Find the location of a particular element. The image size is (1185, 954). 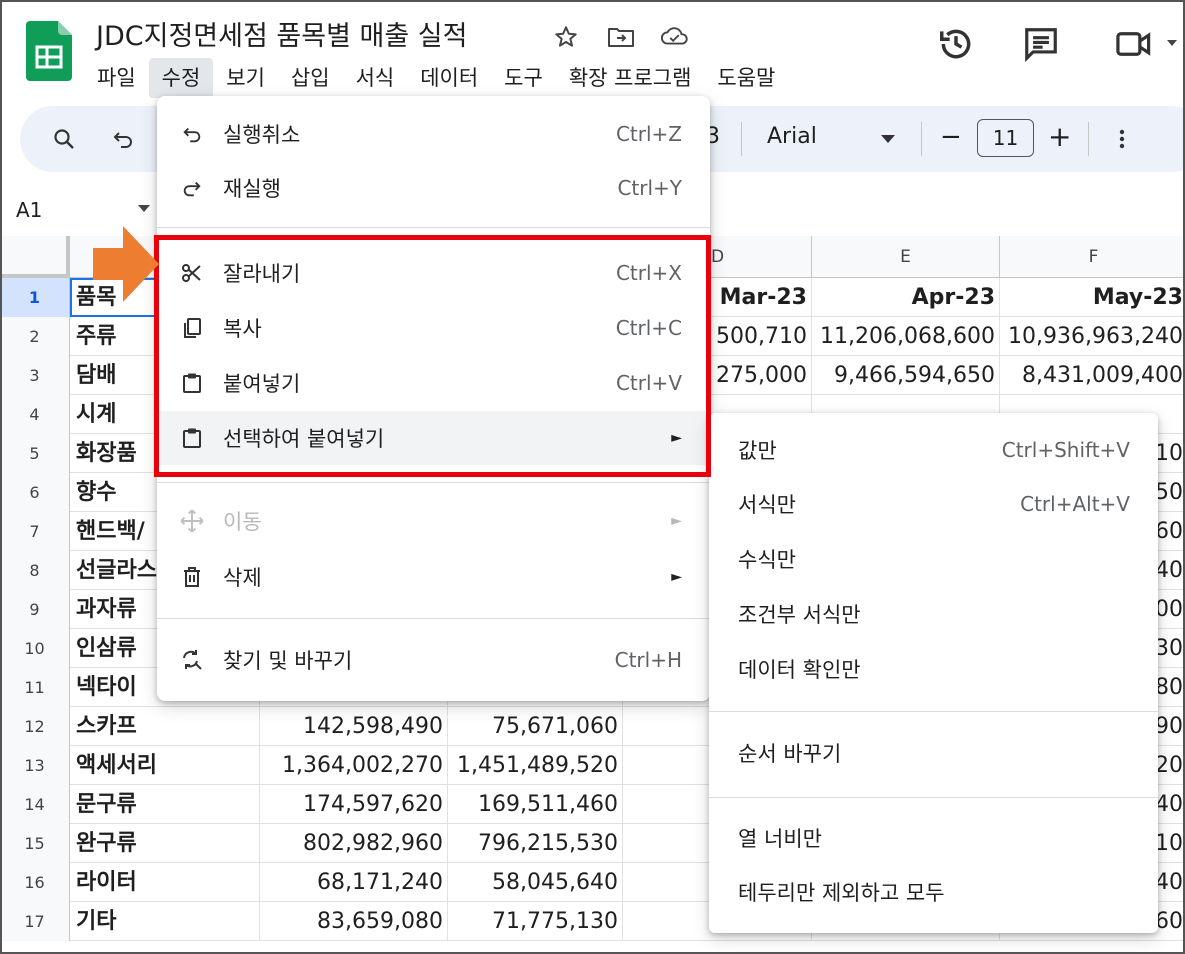

menu-edit: 수정 is located at coordinates (181, 78).